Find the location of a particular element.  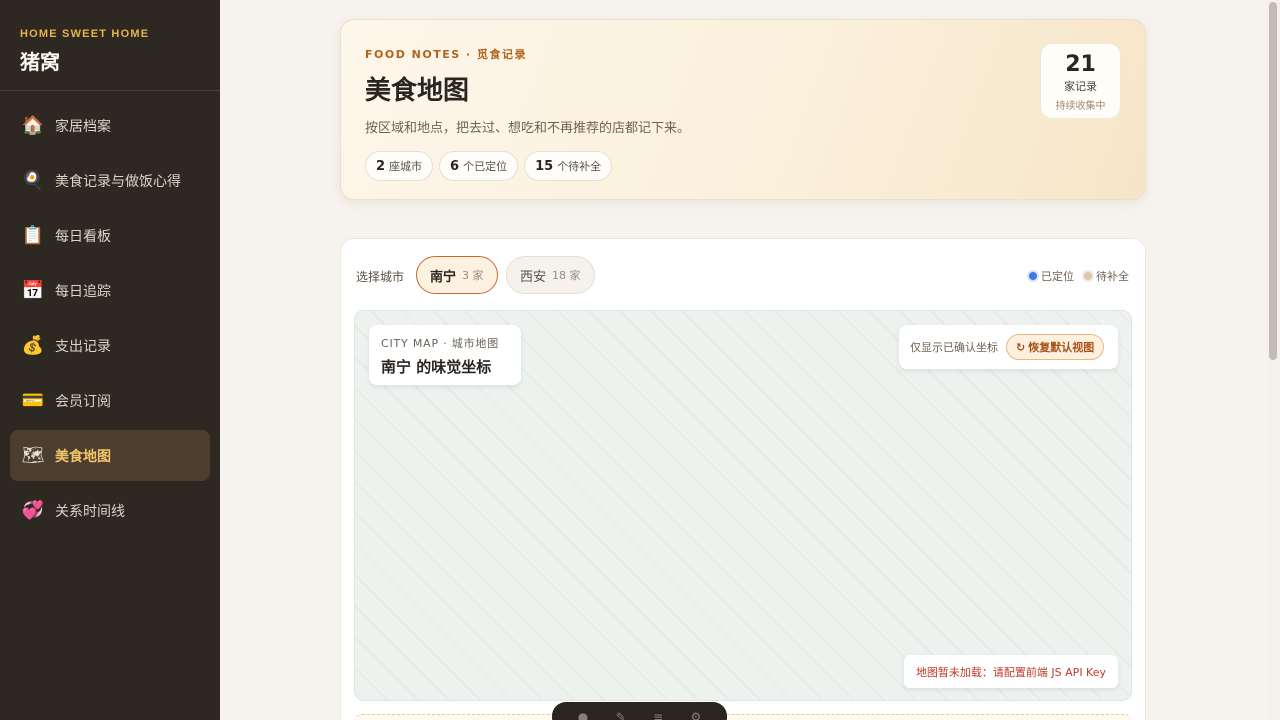

located-dot-icon is located at coordinates (1033, 276).